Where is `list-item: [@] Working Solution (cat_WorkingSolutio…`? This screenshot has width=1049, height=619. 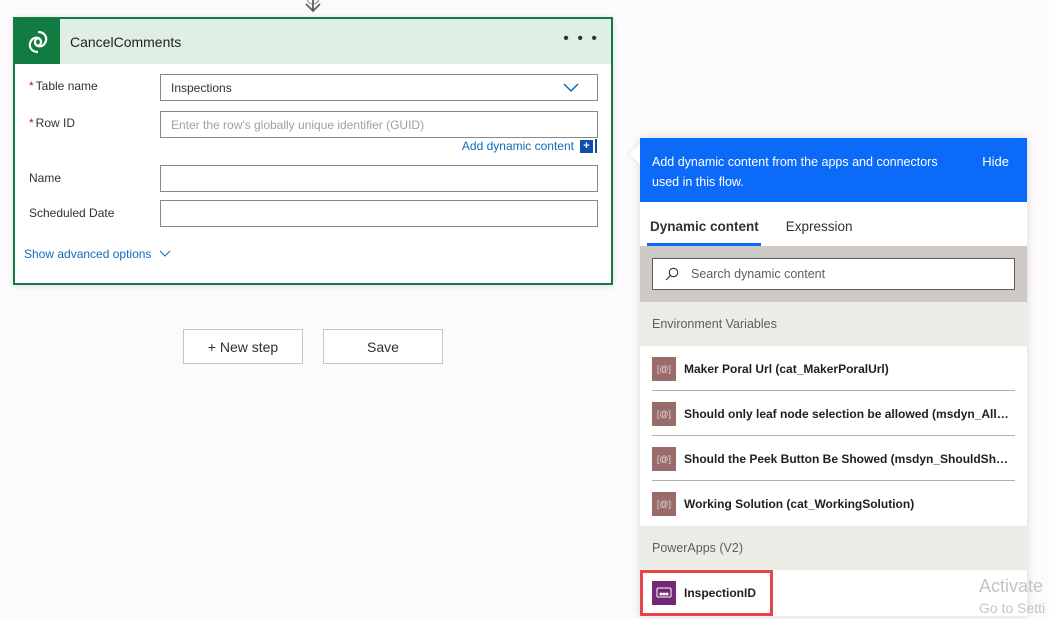
list-item: [@] Working Solution (cat_WorkingSolutio… is located at coordinates (833, 503).